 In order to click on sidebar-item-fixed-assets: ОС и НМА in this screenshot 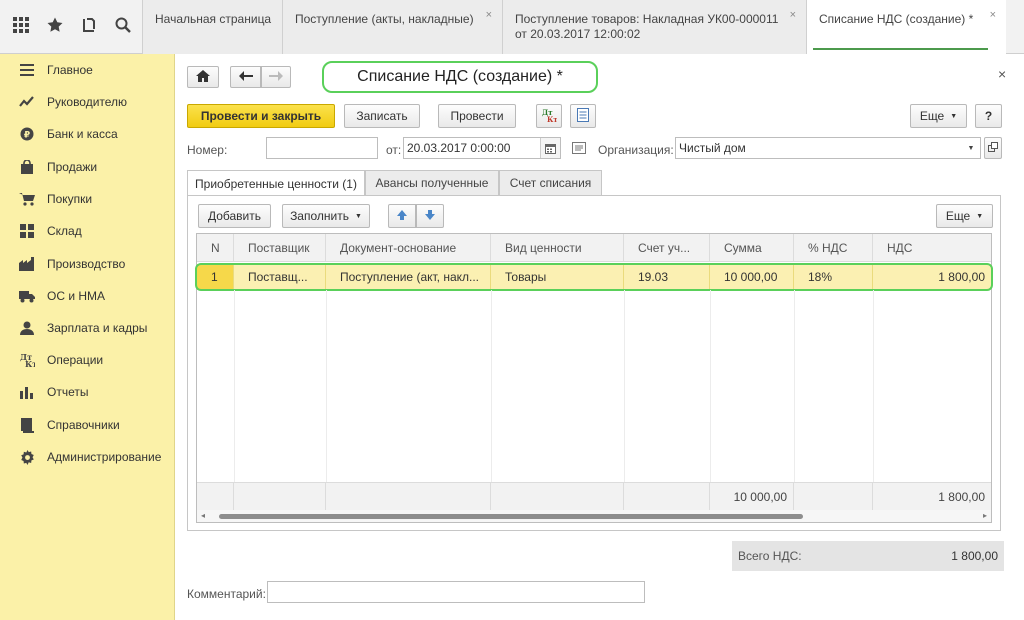, I will do `click(87, 296)`.